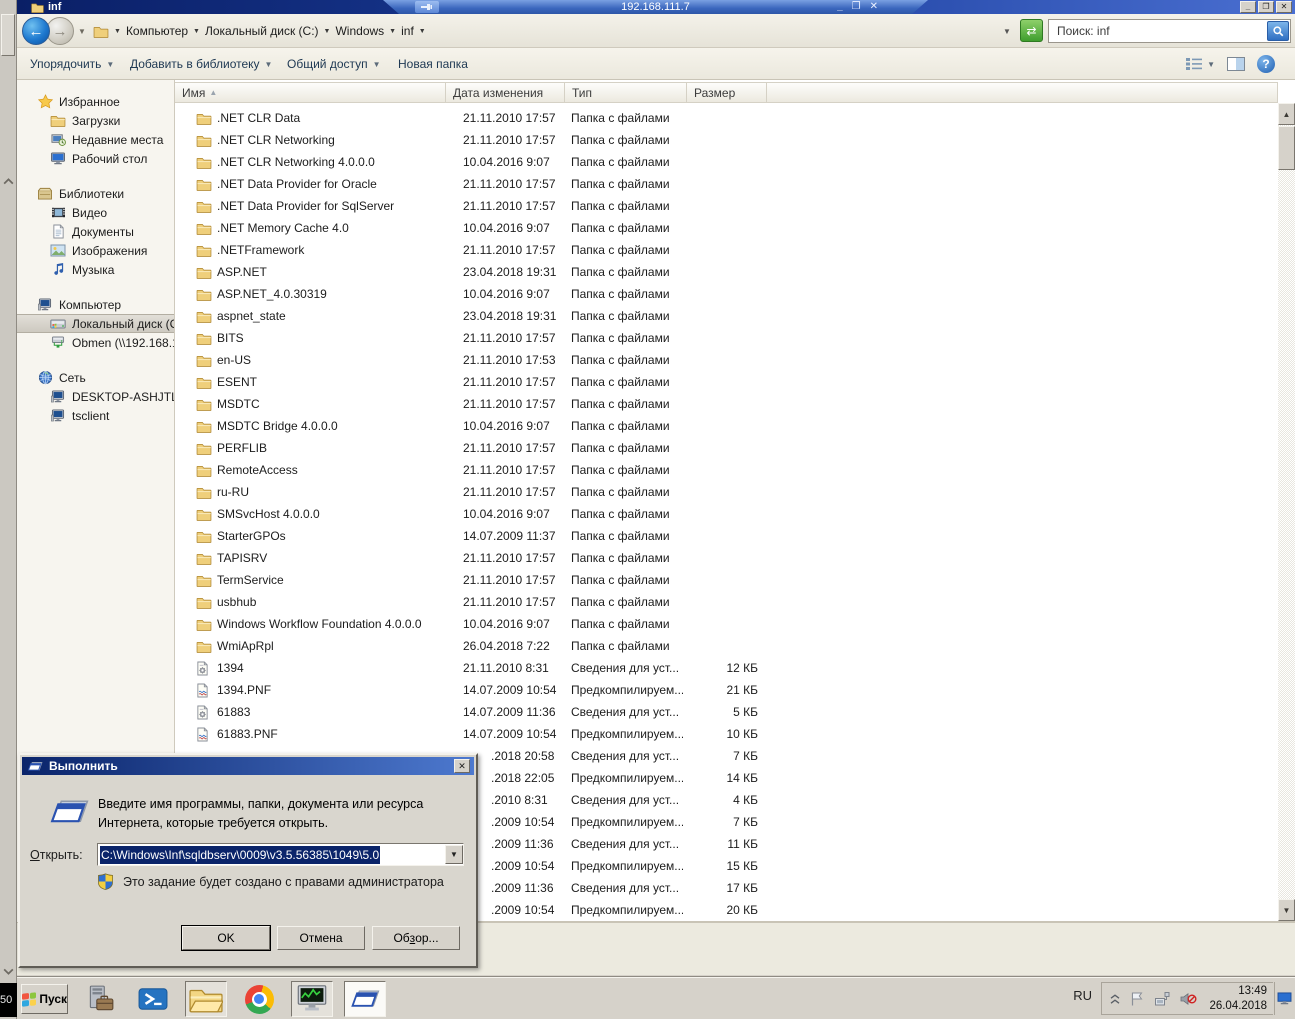  Describe the element at coordinates (1236, 64) in the screenshot. I see `preview-pane-button` at that location.